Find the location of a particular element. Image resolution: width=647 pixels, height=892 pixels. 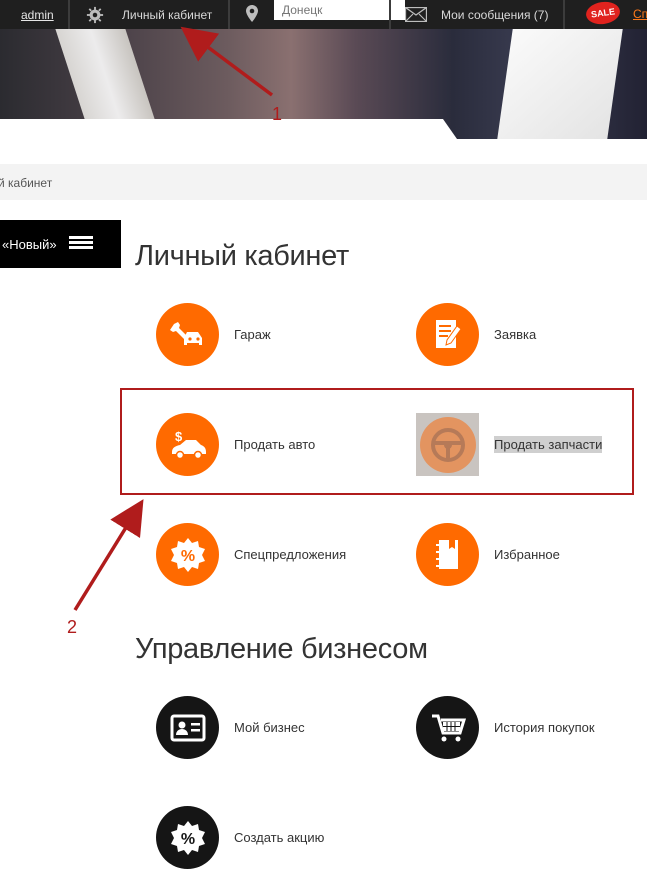

cabinet-link: Личный кабинет is located at coordinates (150, 14).